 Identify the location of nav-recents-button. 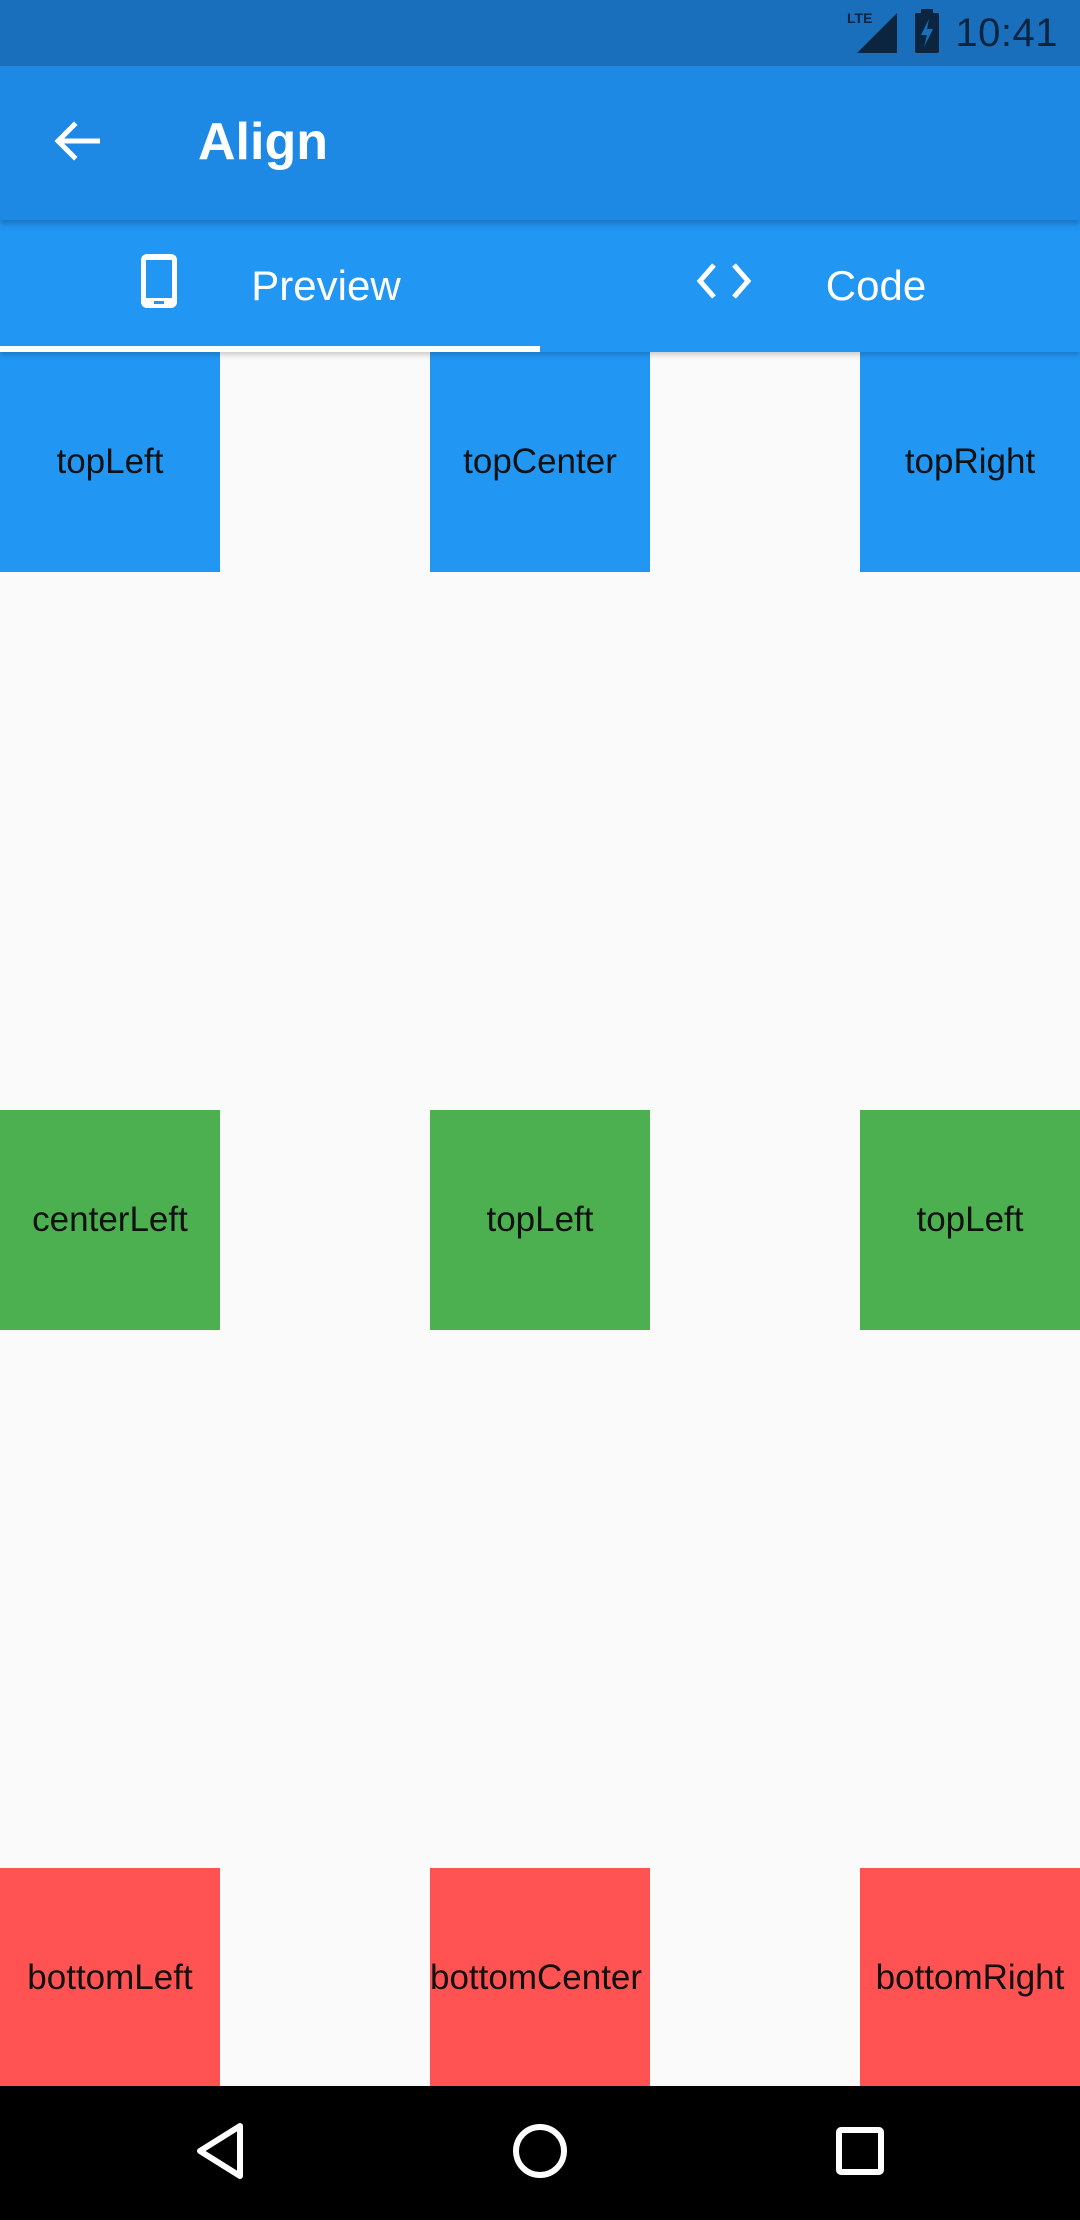
(860, 2153).